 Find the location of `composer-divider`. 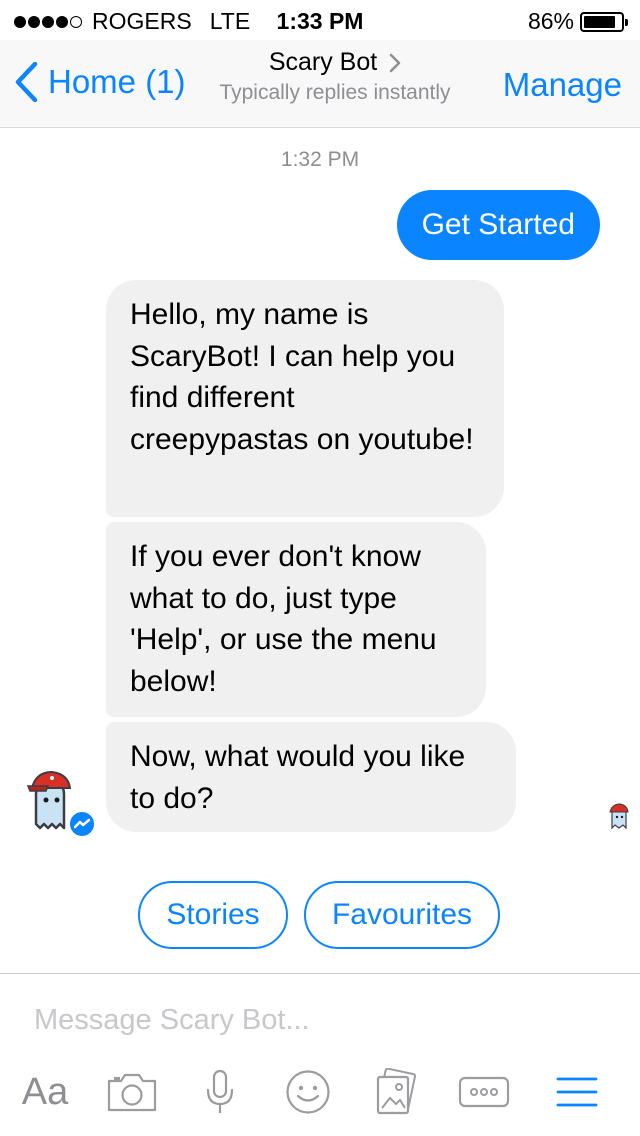

composer-divider is located at coordinates (320, 973).